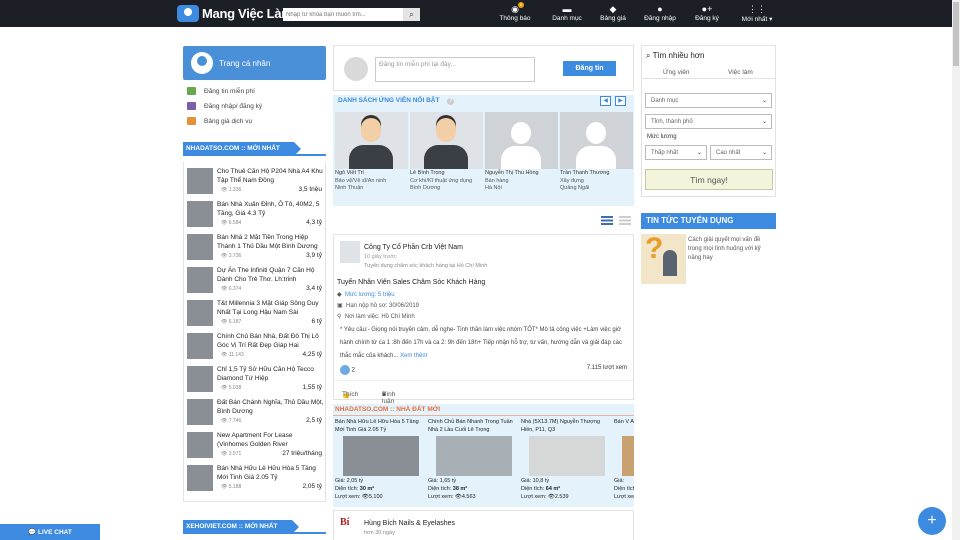  What do you see at coordinates (350, 527) in the screenshot?
I see `business-logo: Bí` at bounding box center [350, 527].